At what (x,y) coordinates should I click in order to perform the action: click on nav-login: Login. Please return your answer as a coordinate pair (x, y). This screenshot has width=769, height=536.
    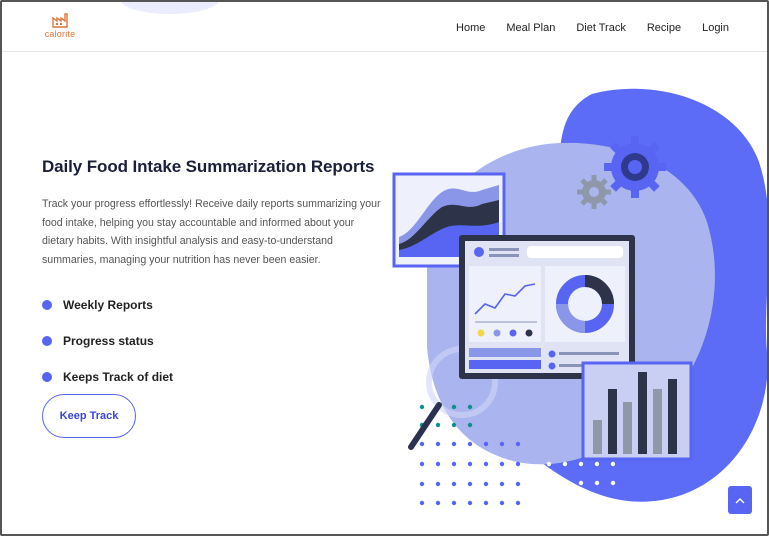
    Looking at the image, I should click on (715, 28).